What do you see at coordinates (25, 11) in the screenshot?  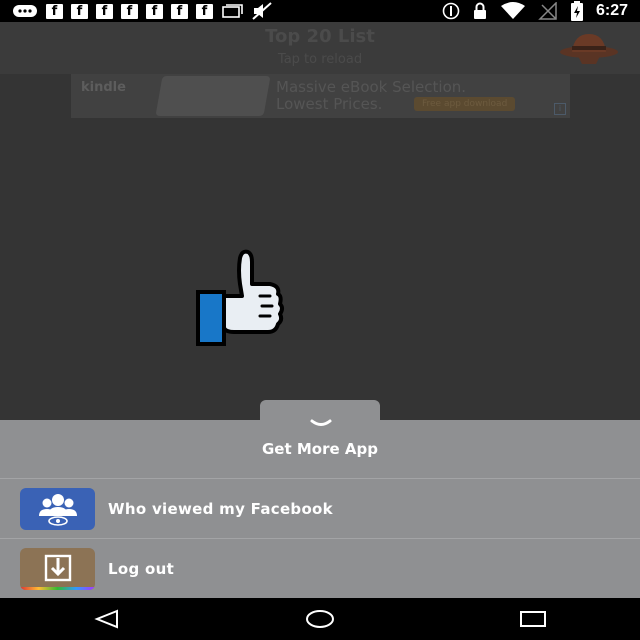 I see `message-icon` at bounding box center [25, 11].